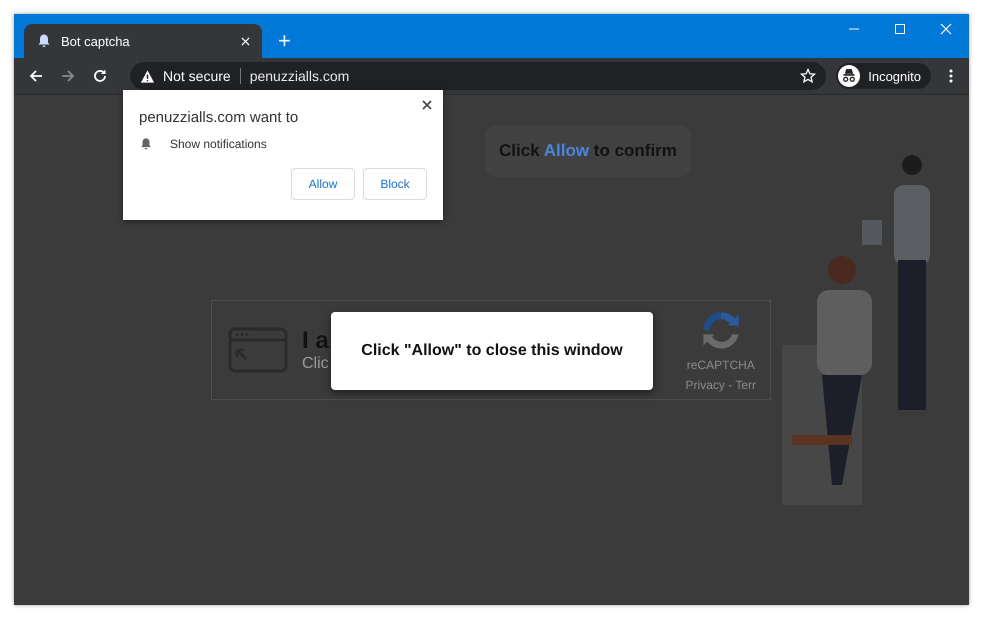  What do you see at coordinates (478, 76) in the screenshot?
I see `address-bar: Not secure penuzzialls.com` at bounding box center [478, 76].